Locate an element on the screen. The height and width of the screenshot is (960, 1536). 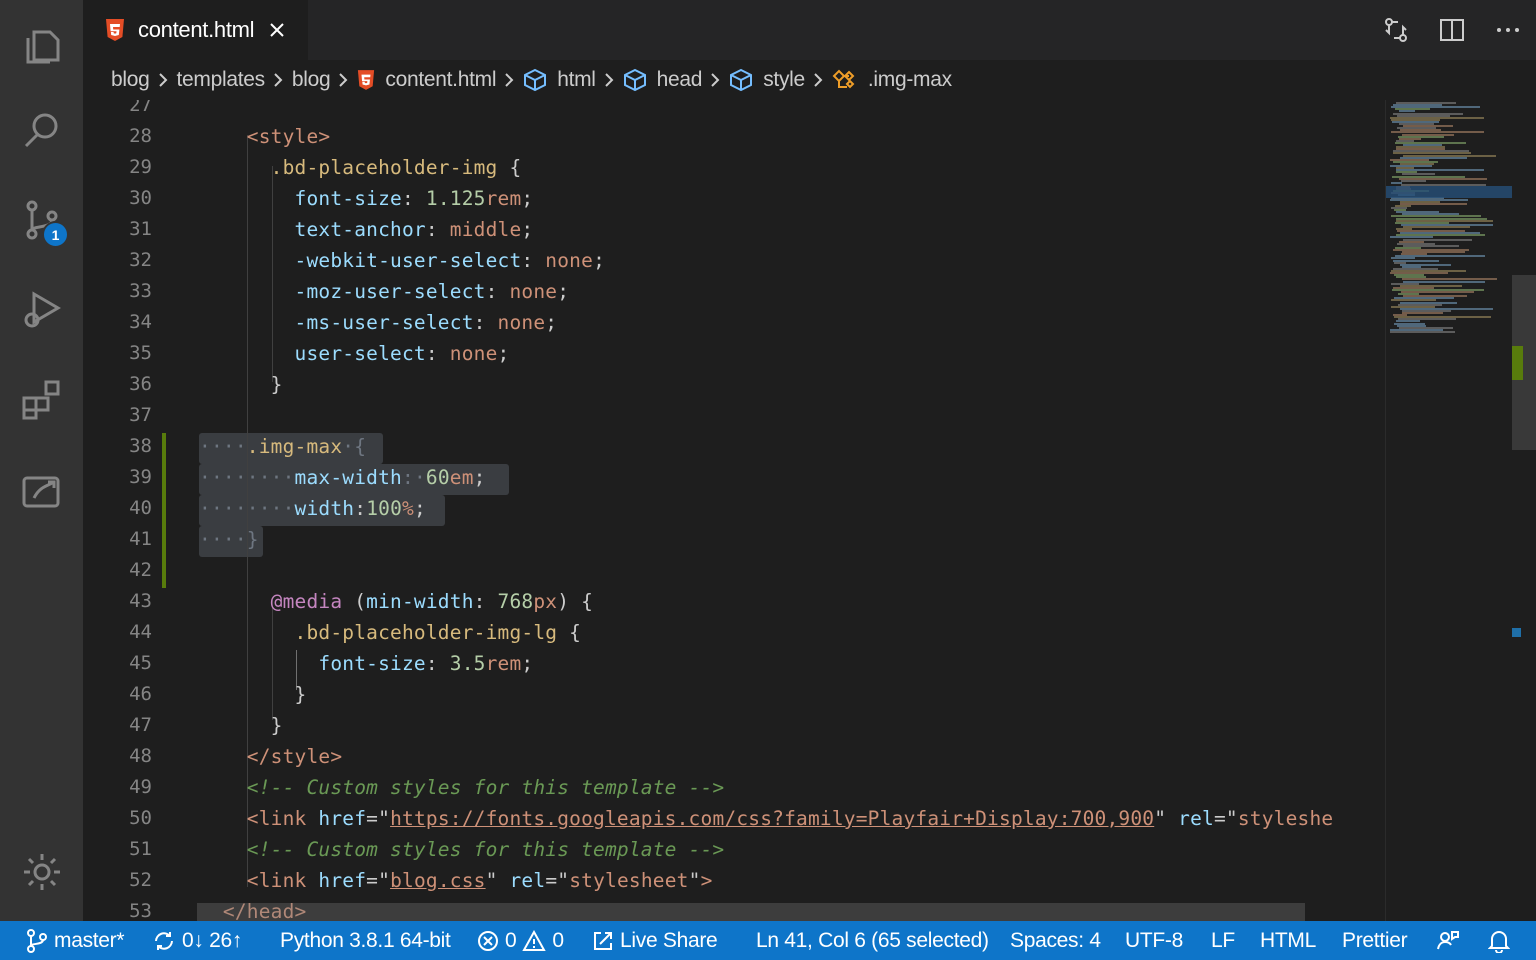
code-line: 35 user-select: none; is located at coordinates (734, 353).